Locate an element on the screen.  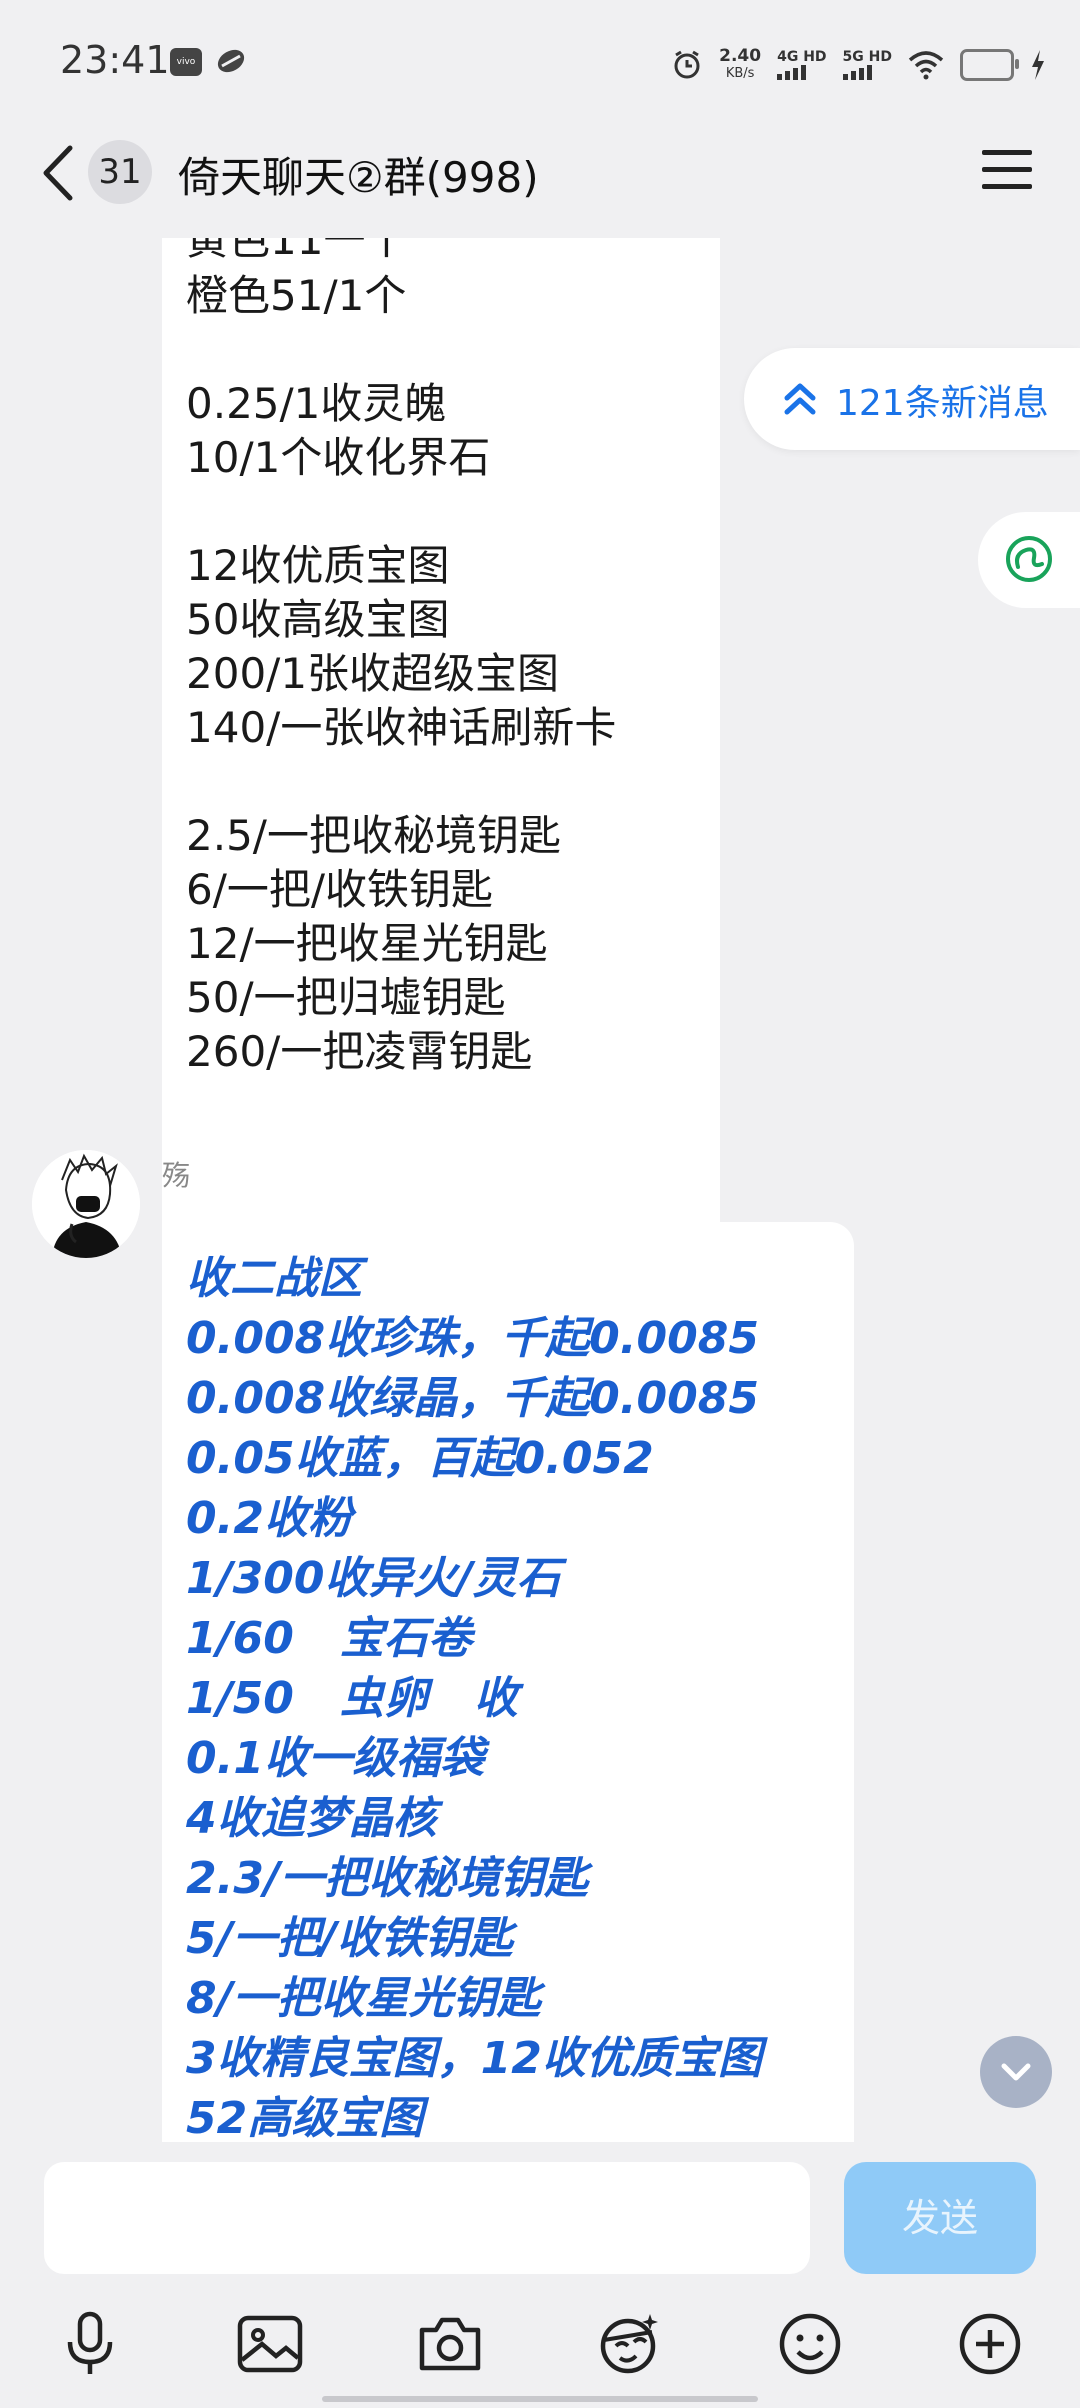
wifi-icon is located at coordinates (926, 65).